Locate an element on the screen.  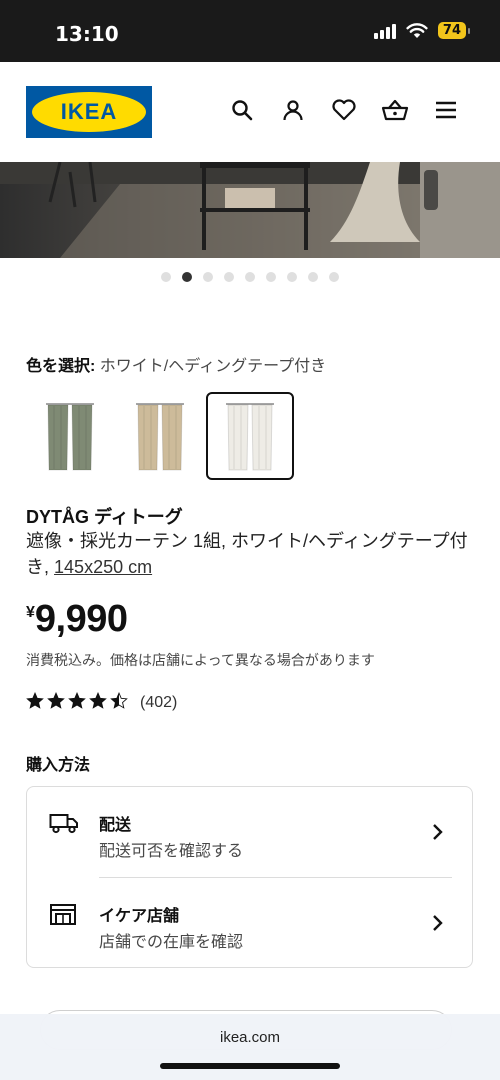
store-option: イケア店舗 店舗での在庫を確認 is located at coordinates (249, 923).